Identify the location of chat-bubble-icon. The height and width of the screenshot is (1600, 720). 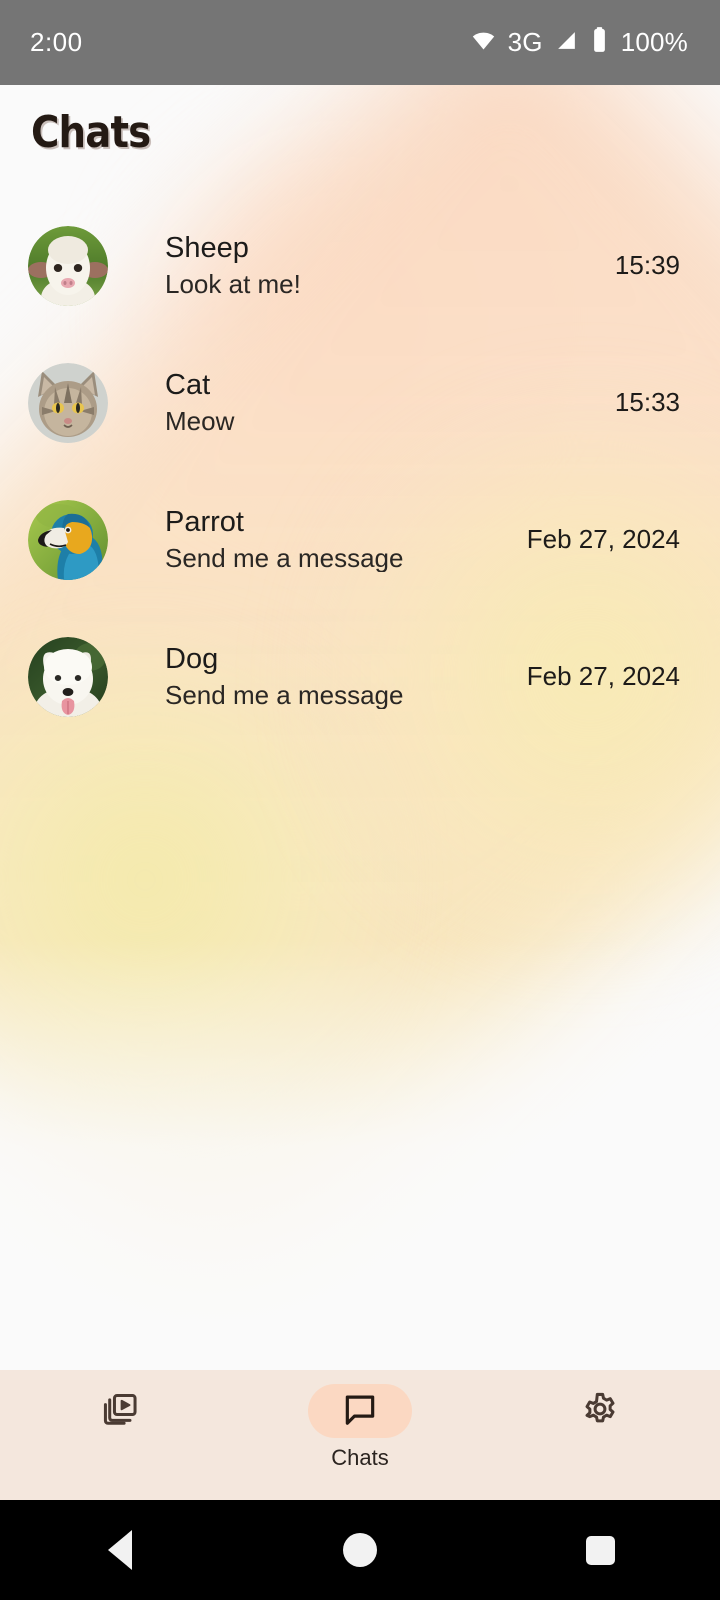
(360, 1411).